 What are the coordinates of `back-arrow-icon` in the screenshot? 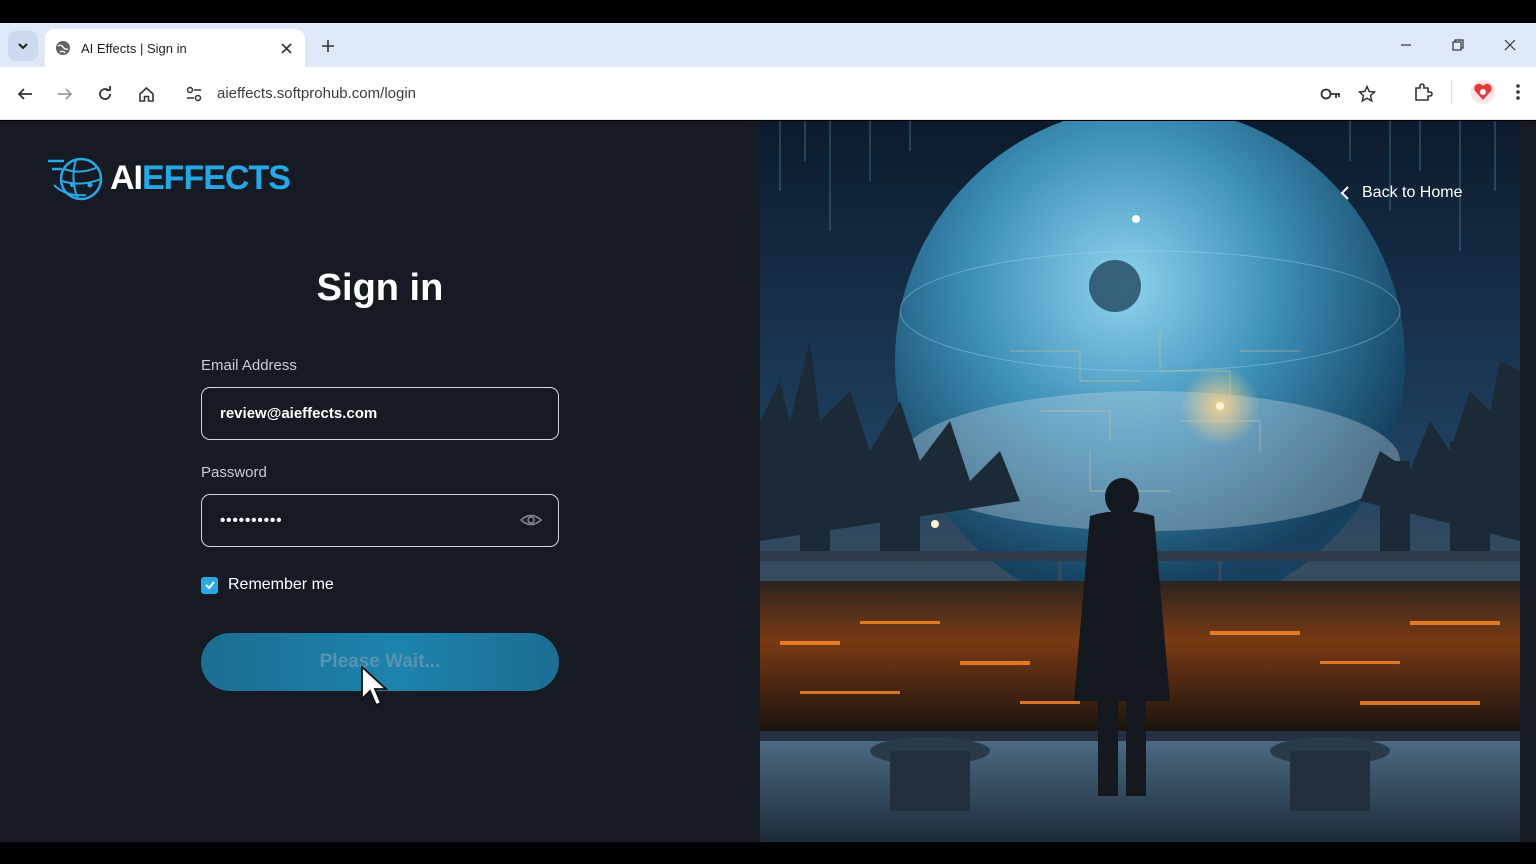 It's located at (24, 94).